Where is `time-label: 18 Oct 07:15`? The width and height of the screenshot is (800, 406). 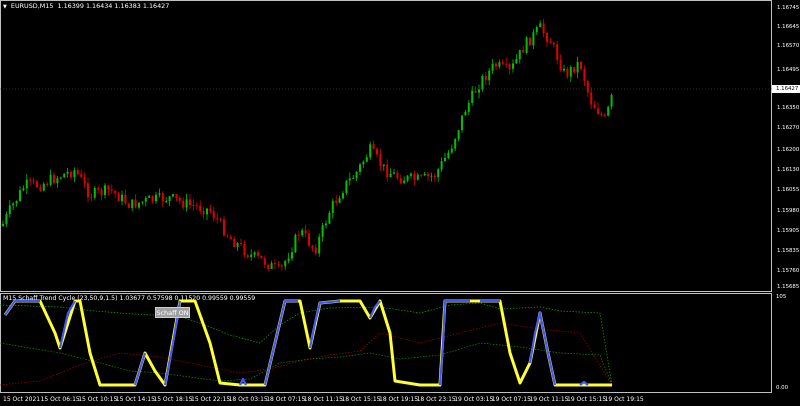 time-label: 18 Oct 07:15 is located at coordinates (286, 399).